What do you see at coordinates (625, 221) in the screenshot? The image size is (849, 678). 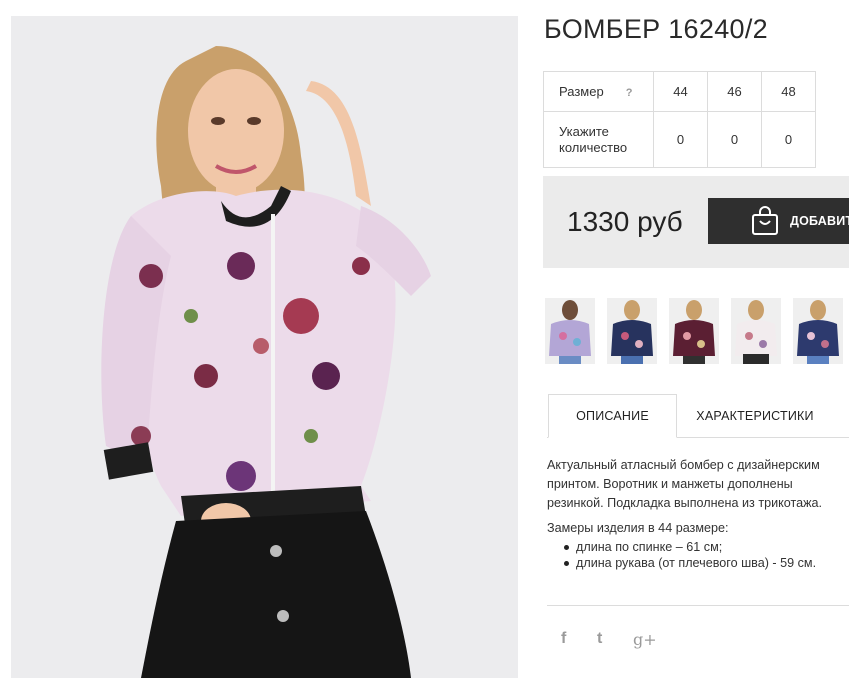 I see `product-price: 1330 руб` at bounding box center [625, 221].